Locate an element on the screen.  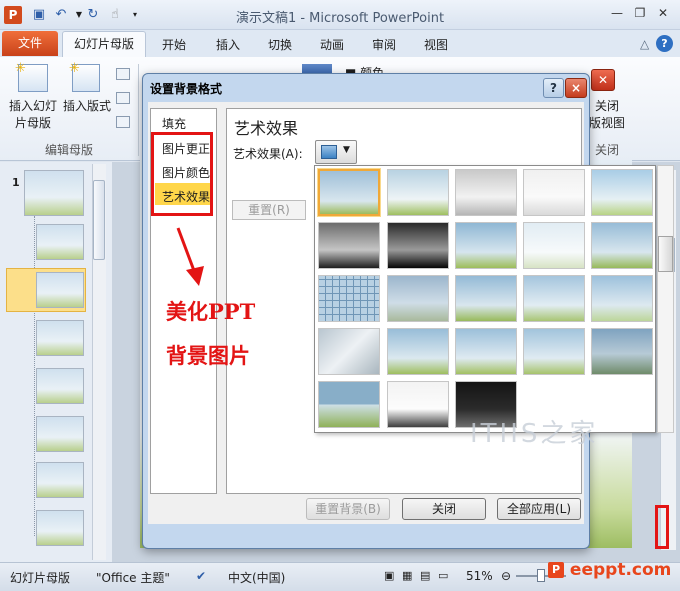
effect-photocopy is located at coordinates (418, 404).